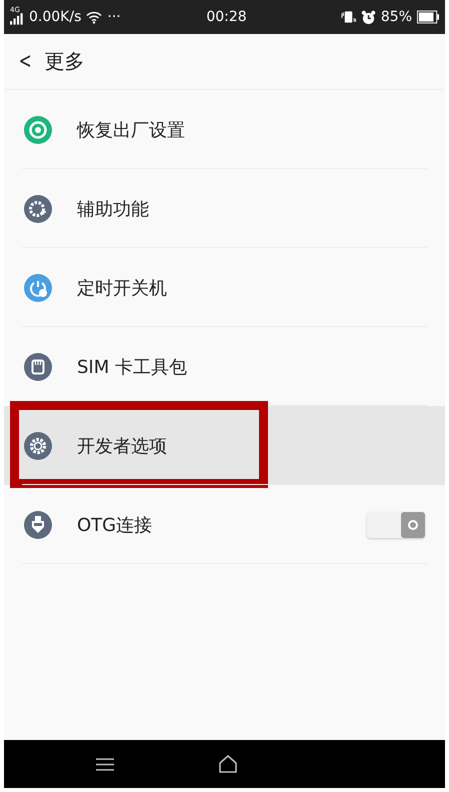 This screenshot has width=449, height=792. I want to click on otg-toggle, so click(396, 525).